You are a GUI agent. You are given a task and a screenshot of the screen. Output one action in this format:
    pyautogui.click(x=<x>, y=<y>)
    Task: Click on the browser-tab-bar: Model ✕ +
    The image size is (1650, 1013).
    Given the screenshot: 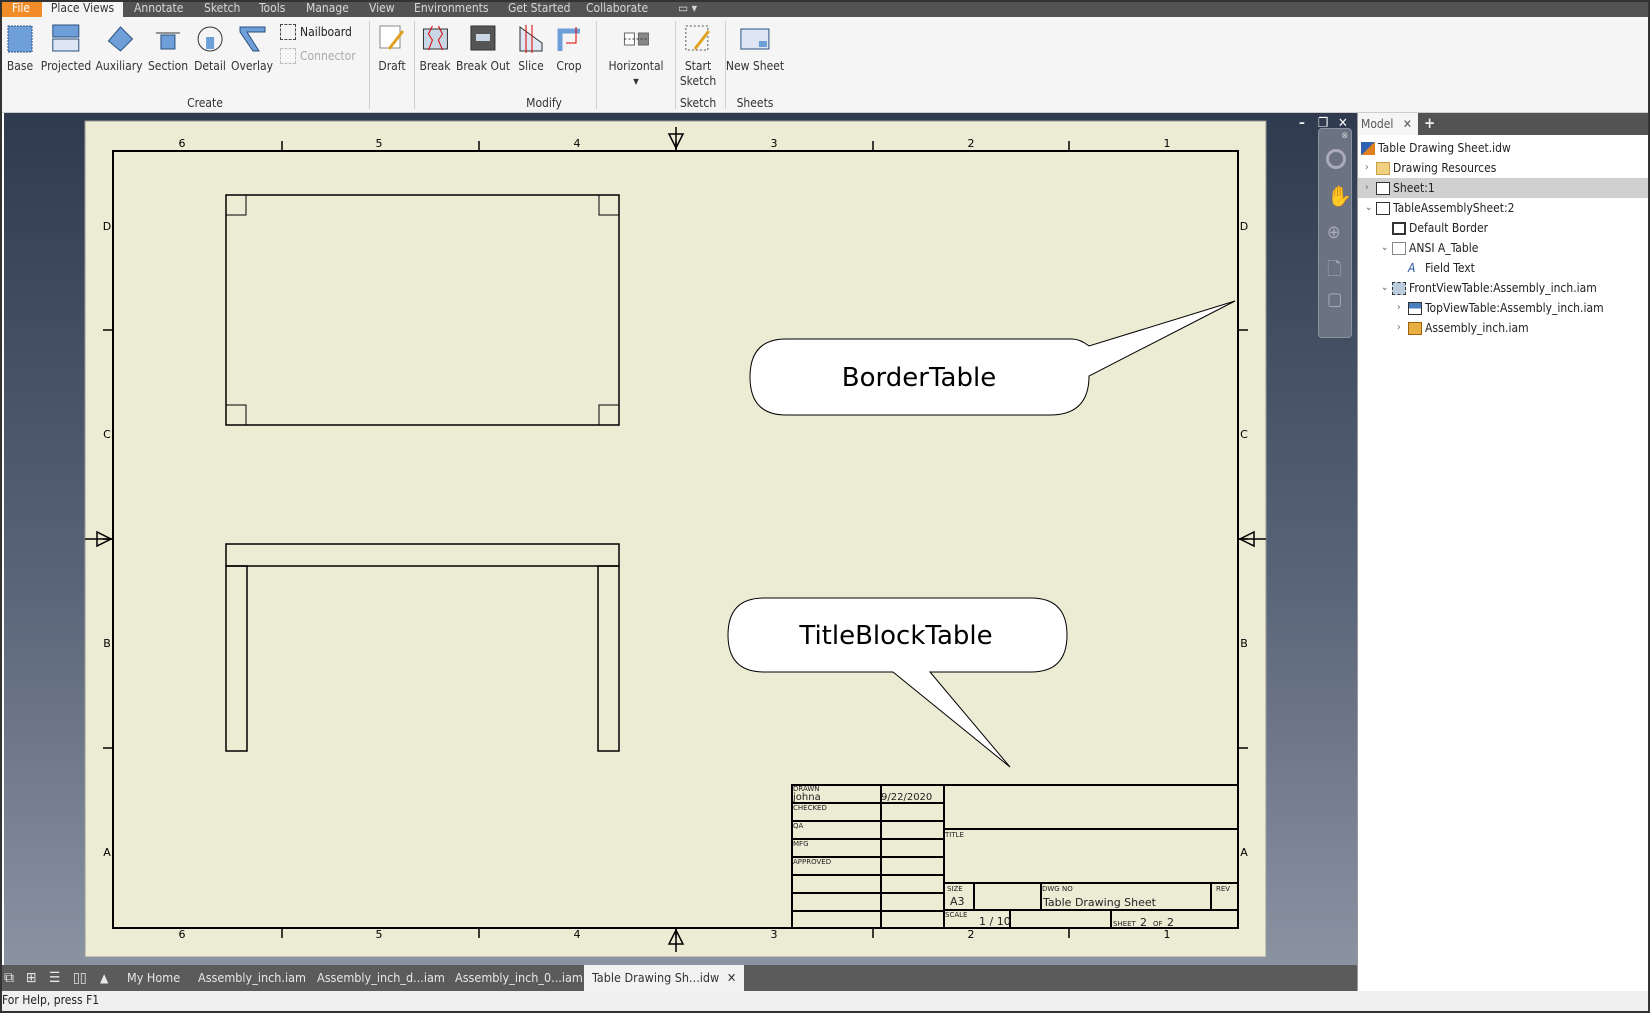 What is the action you would take?
    pyautogui.click(x=1503, y=124)
    